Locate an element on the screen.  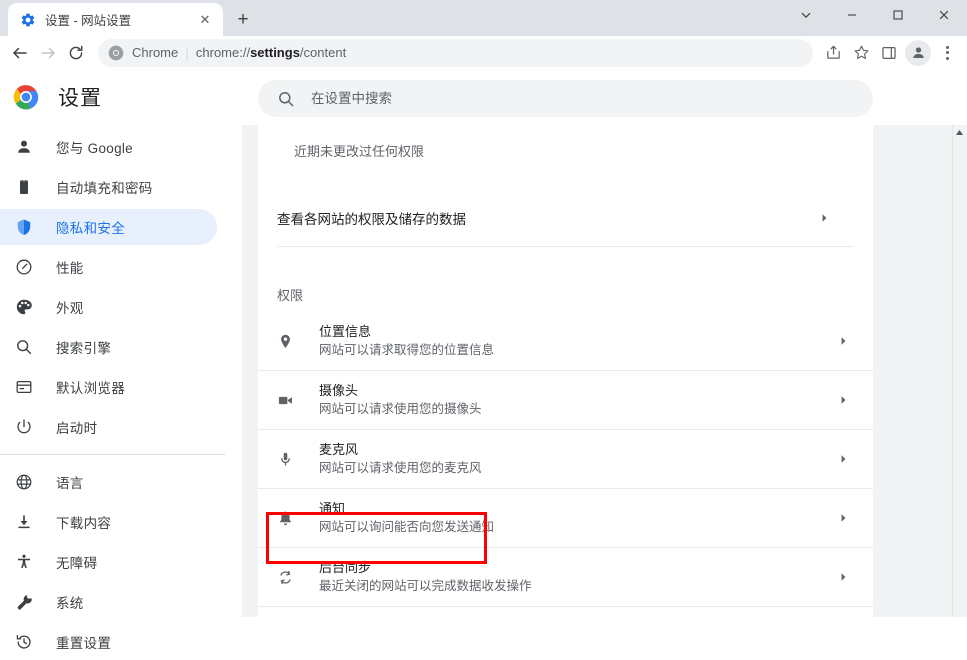
shield-icon is located at coordinates (24, 227).